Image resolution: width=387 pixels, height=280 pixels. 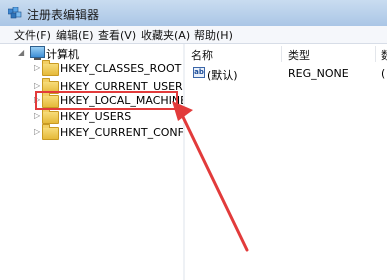 What do you see at coordinates (222, 75) in the screenshot?
I see `value-name: (默认)` at bounding box center [222, 75].